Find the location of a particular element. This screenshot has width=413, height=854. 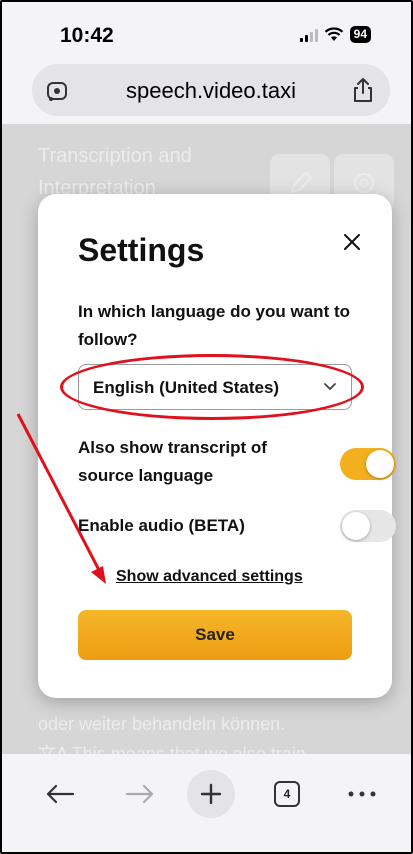

save-button: Save is located at coordinates (215, 635).